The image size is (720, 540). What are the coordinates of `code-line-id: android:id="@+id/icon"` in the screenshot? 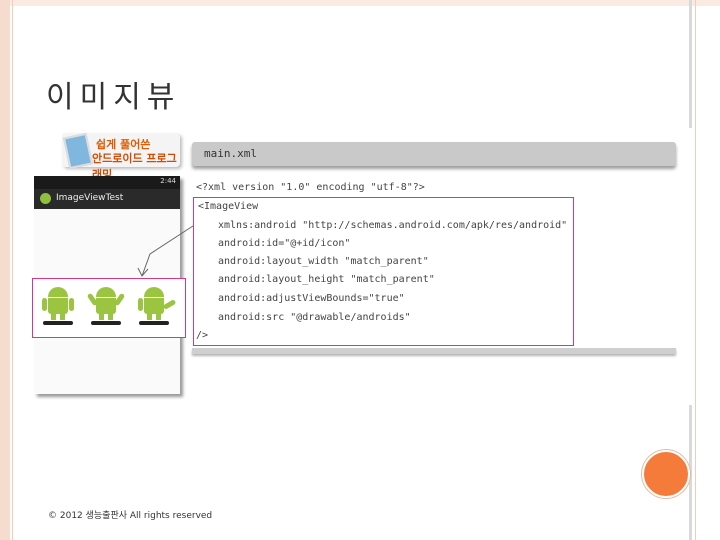 It's located at (284, 243).